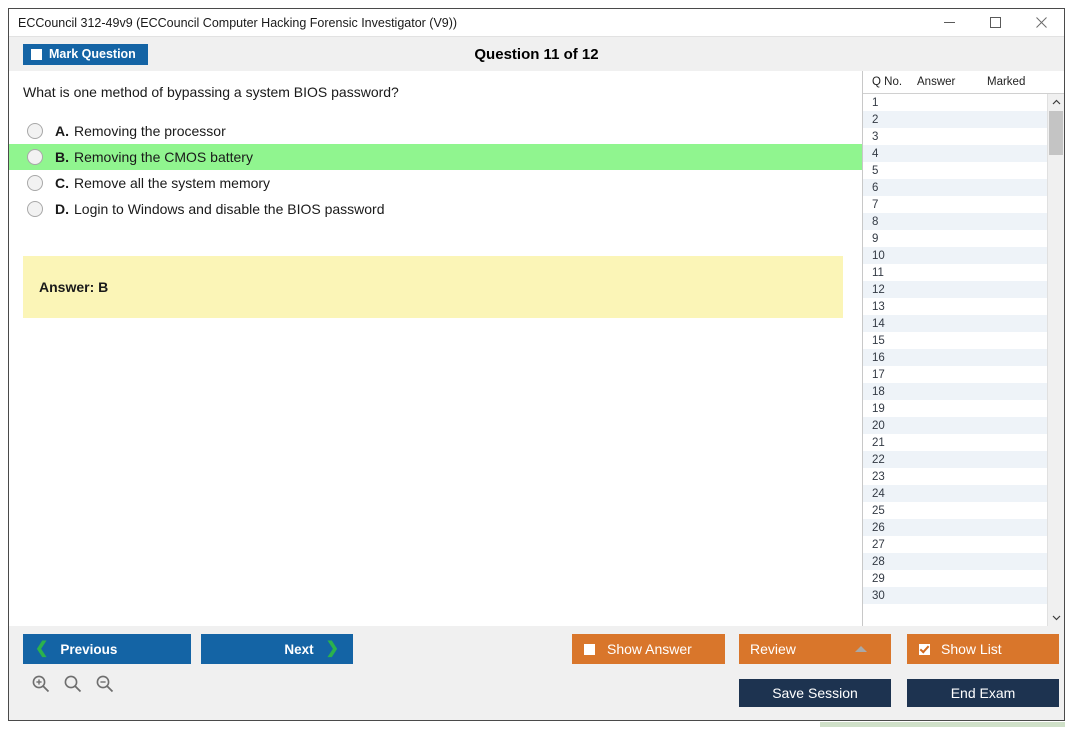 This screenshot has height=735, width=1075. I want to click on question-list-row: 6, so click(955, 187).